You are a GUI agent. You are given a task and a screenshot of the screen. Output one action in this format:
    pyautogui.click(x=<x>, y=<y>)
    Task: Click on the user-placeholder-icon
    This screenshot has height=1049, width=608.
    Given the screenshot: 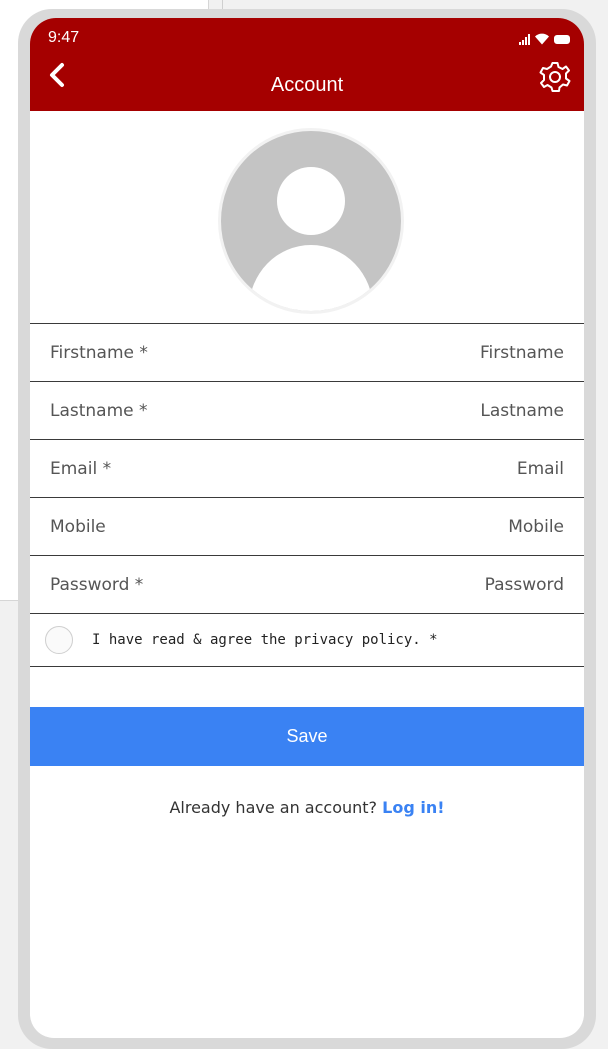 What is the action you would take?
    pyautogui.click(x=311, y=239)
    